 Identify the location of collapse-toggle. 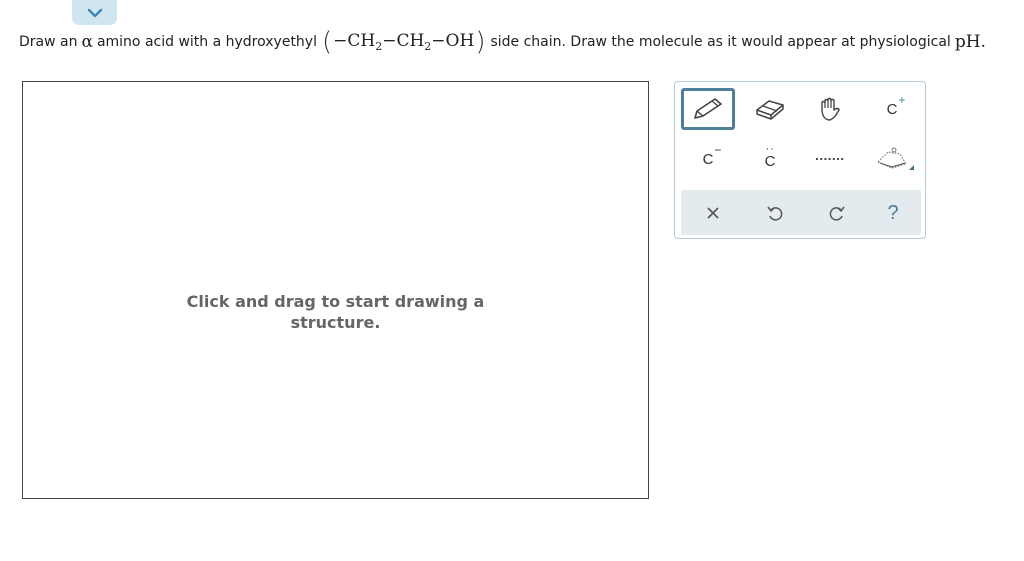
(94, 12).